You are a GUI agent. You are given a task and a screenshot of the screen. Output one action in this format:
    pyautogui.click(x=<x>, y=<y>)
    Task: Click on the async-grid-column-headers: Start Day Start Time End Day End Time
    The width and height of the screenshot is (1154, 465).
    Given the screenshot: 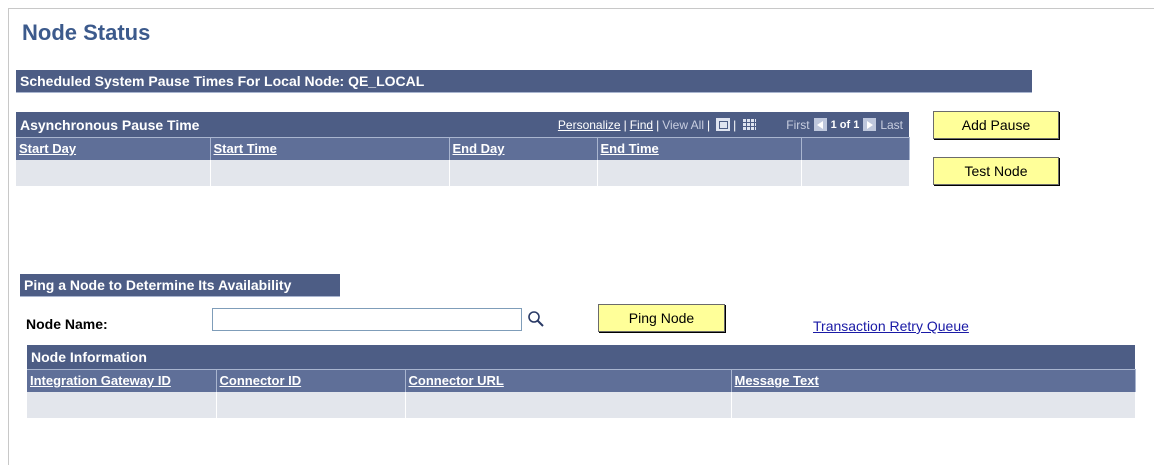 What is the action you would take?
    pyautogui.click(x=463, y=148)
    